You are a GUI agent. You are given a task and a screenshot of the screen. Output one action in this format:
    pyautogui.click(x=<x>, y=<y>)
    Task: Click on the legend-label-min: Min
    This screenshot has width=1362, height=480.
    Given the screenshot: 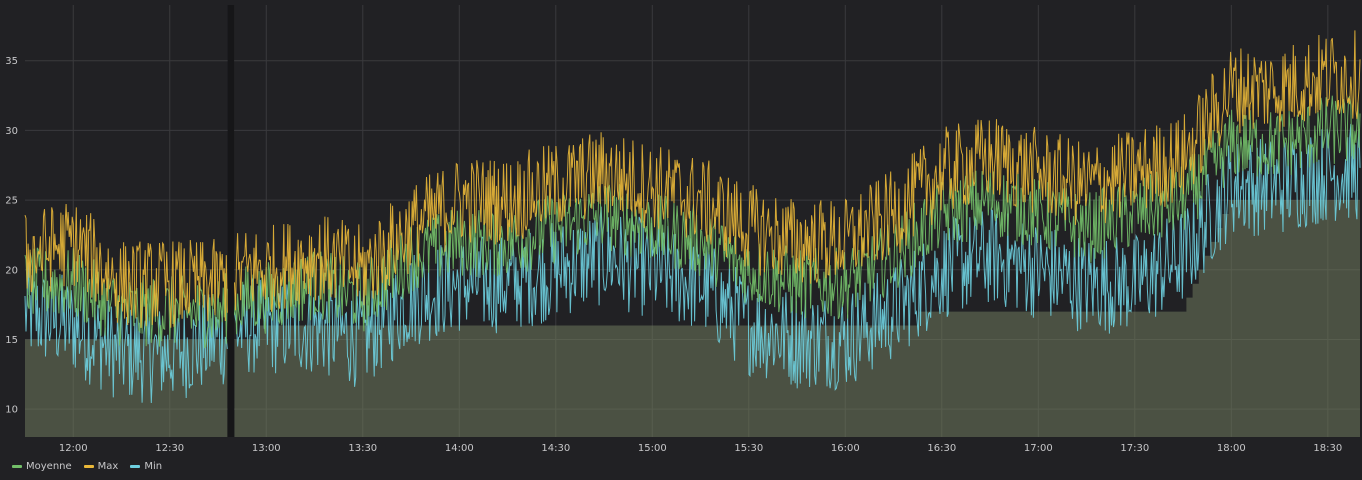 What is the action you would take?
    pyautogui.click(x=153, y=466)
    